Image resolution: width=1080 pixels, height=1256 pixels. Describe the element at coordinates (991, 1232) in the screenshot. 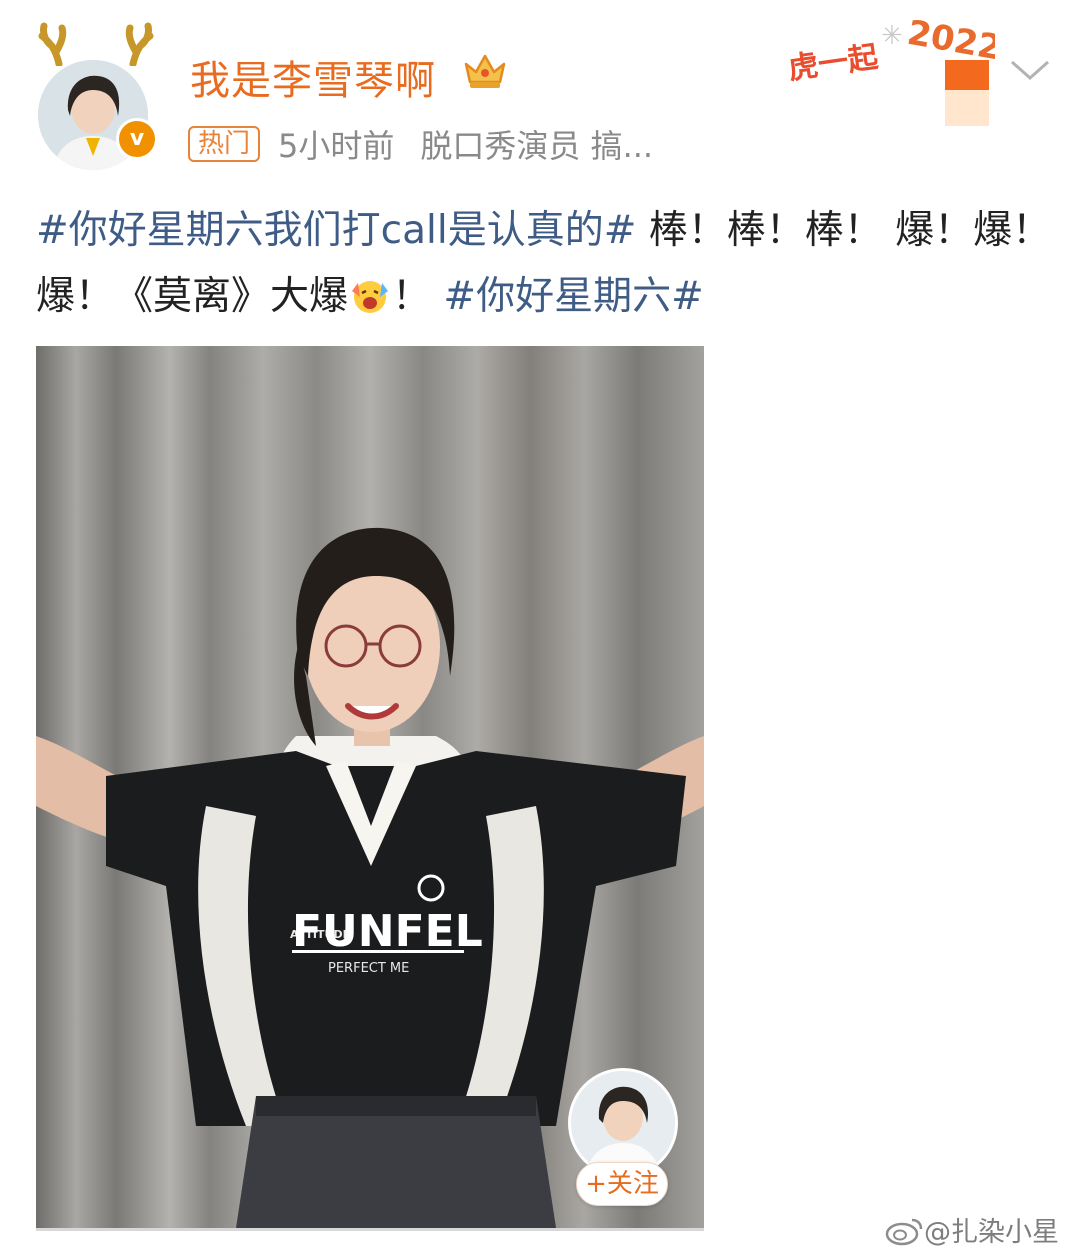

I see `watermark-text: @扎染小星` at that location.